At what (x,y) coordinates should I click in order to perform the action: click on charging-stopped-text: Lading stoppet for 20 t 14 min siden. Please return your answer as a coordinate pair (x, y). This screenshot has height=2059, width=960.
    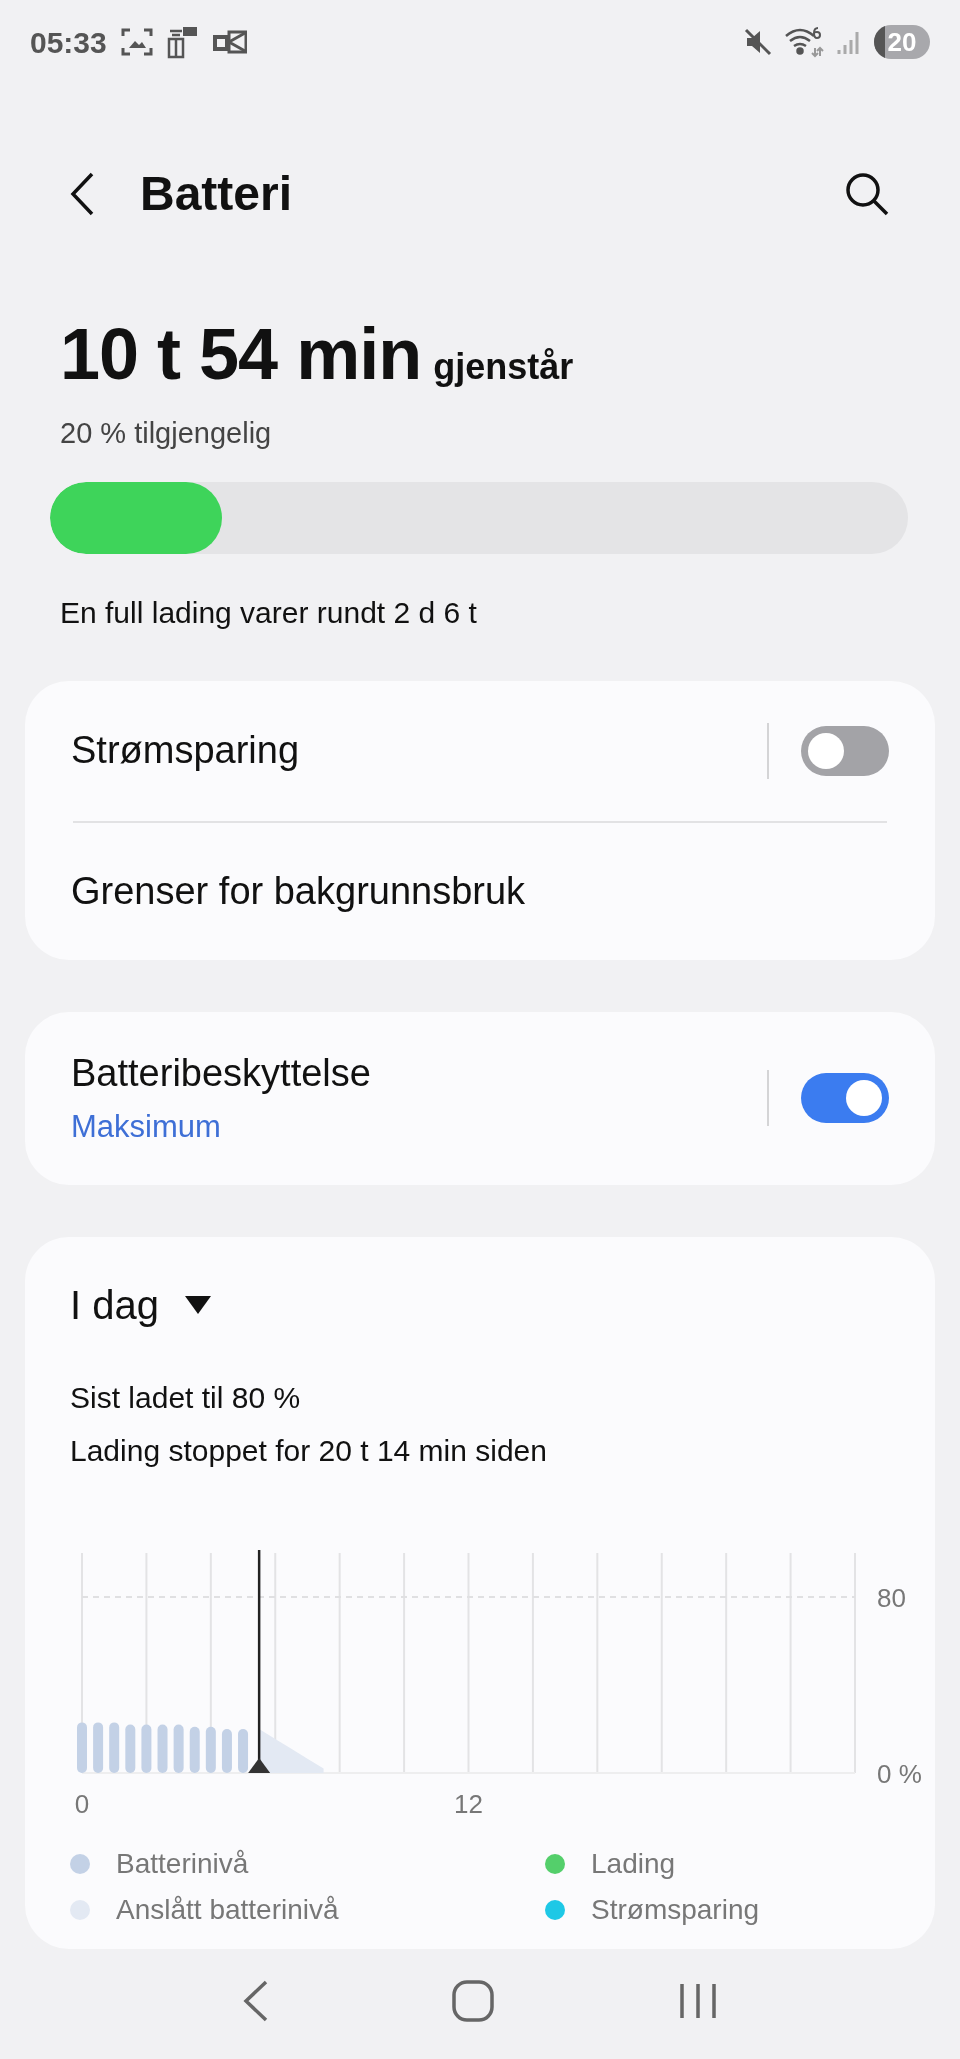
    Looking at the image, I should click on (309, 1450).